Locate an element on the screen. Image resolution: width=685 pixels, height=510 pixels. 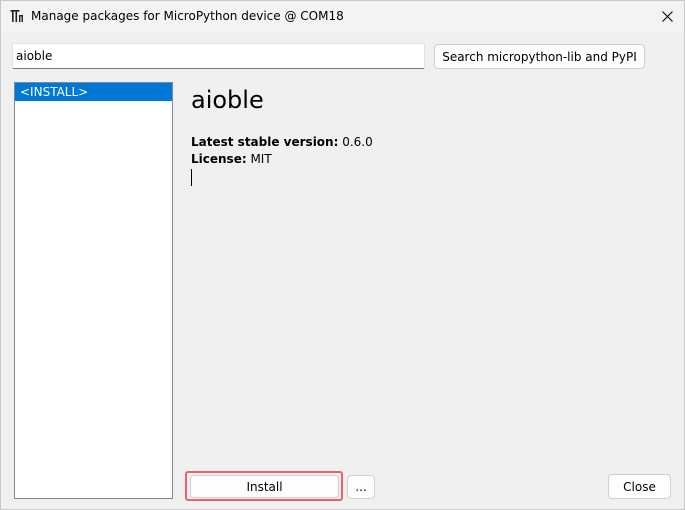
version-label: Latest stable version: is located at coordinates (265, 142).